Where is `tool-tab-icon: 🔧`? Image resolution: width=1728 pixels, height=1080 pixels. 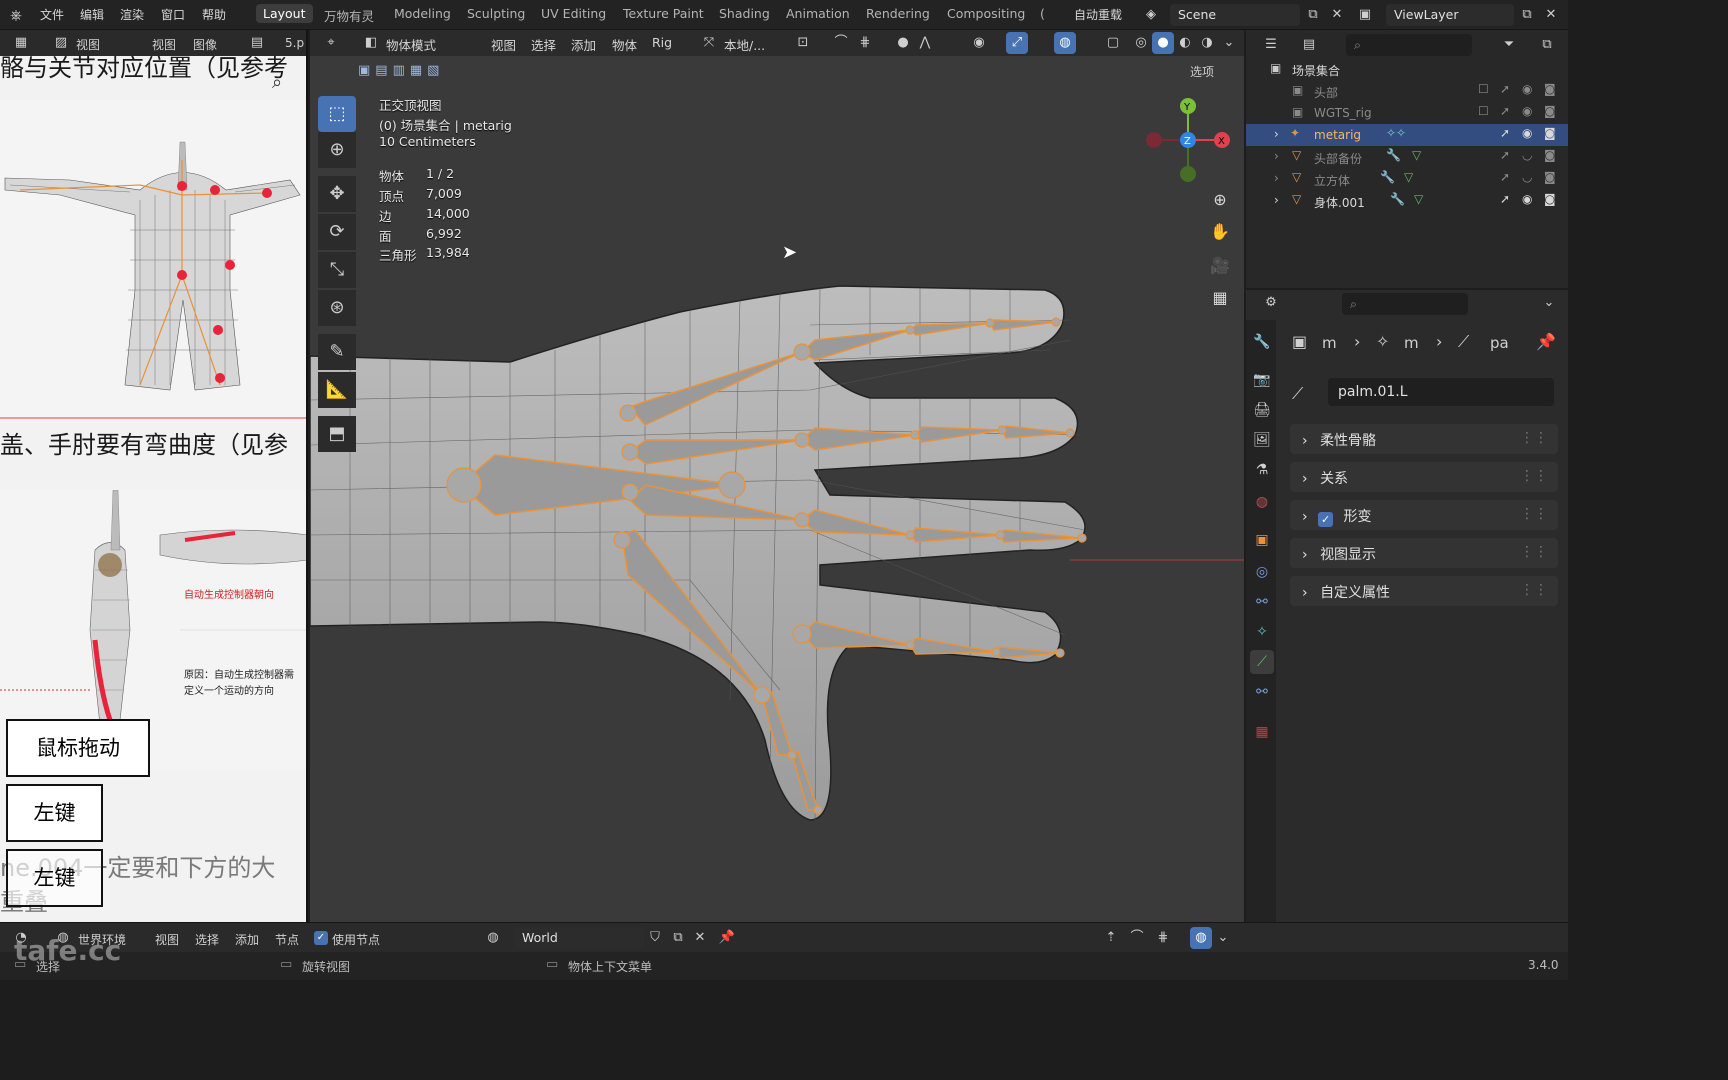 tool-tab-icon: 🔧 is located at coordinates (1262, 342).